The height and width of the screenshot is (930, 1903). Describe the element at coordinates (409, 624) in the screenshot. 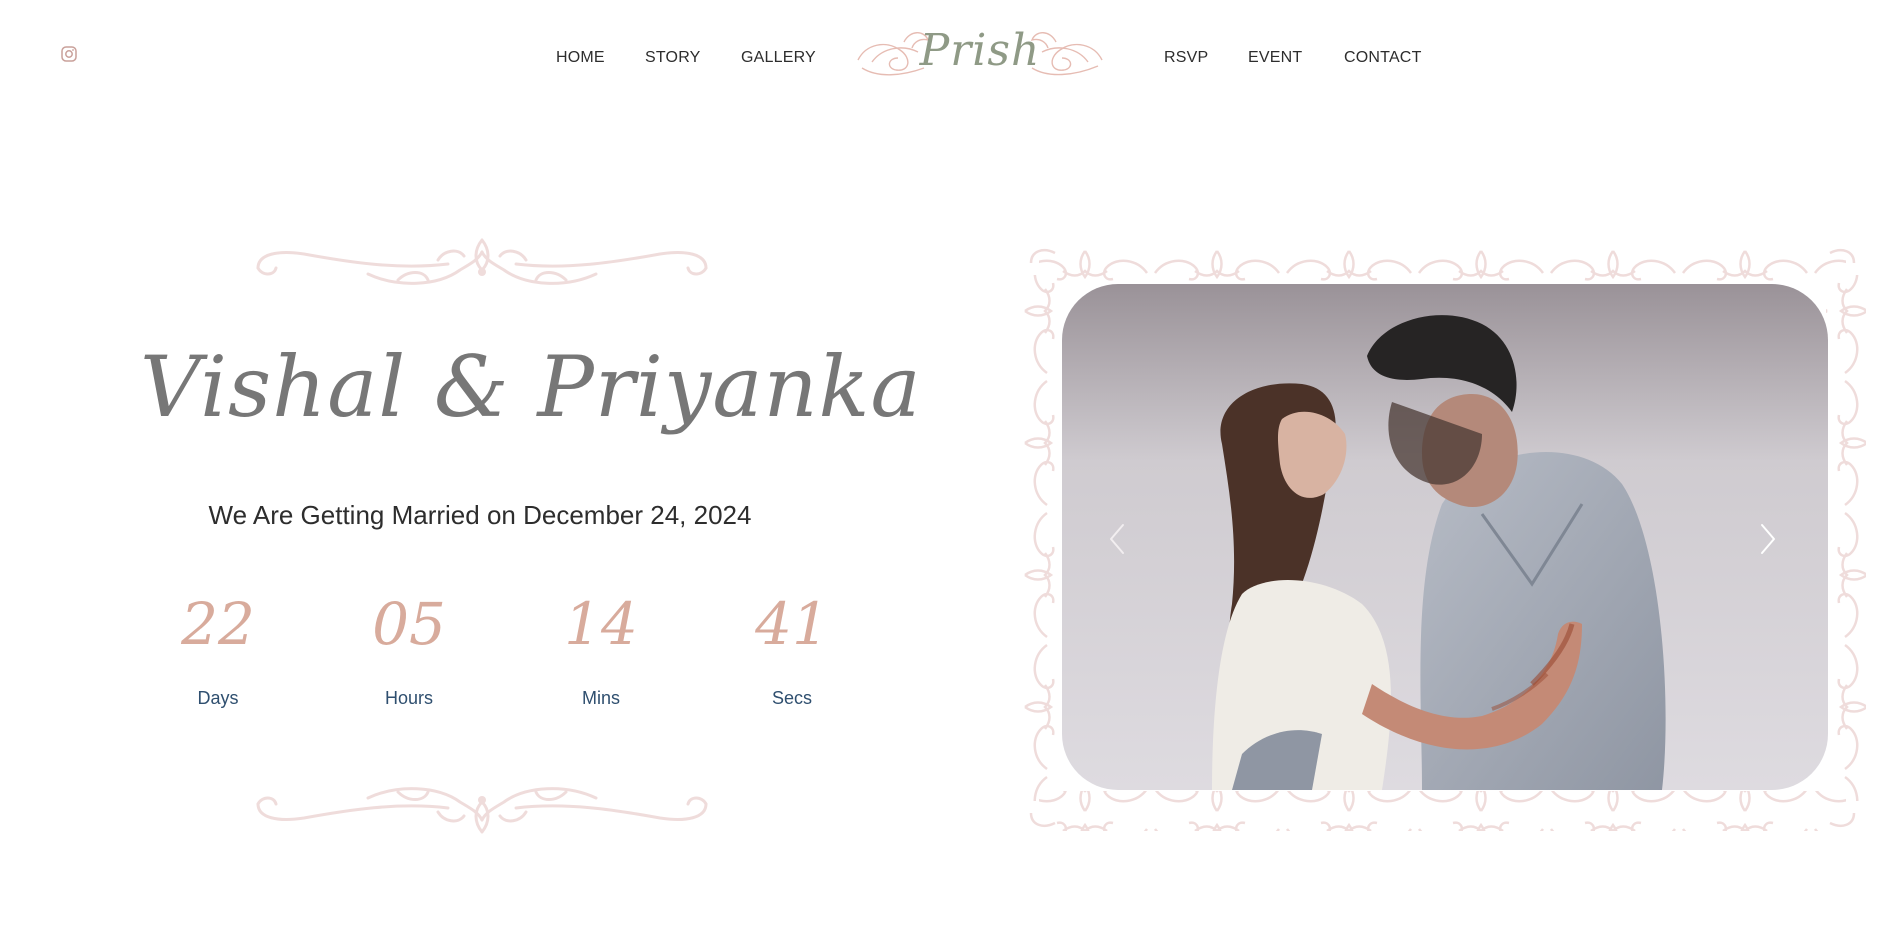

I see `countdown-hours-value: 05` at that location.